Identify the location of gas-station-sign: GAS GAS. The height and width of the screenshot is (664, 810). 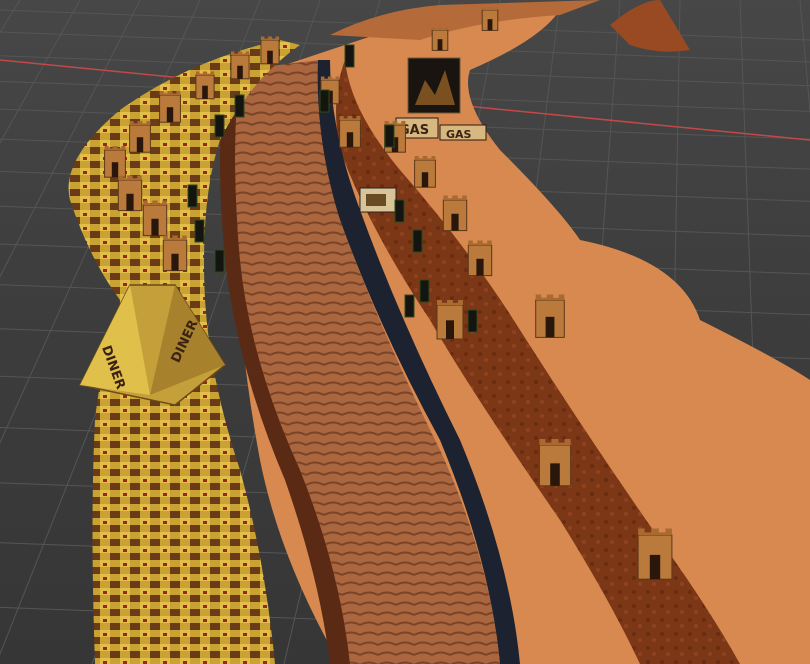
(441, 99).